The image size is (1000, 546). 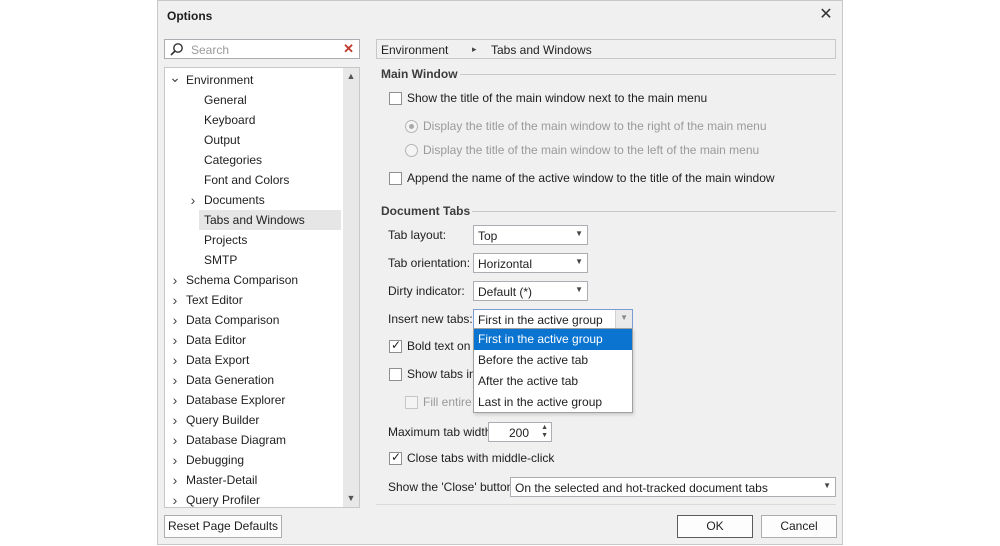 What do you see at coordinates (351, 76) in the screenshot?
I see `scroll-up-icon: ▲` at bounding box center [351, 76].